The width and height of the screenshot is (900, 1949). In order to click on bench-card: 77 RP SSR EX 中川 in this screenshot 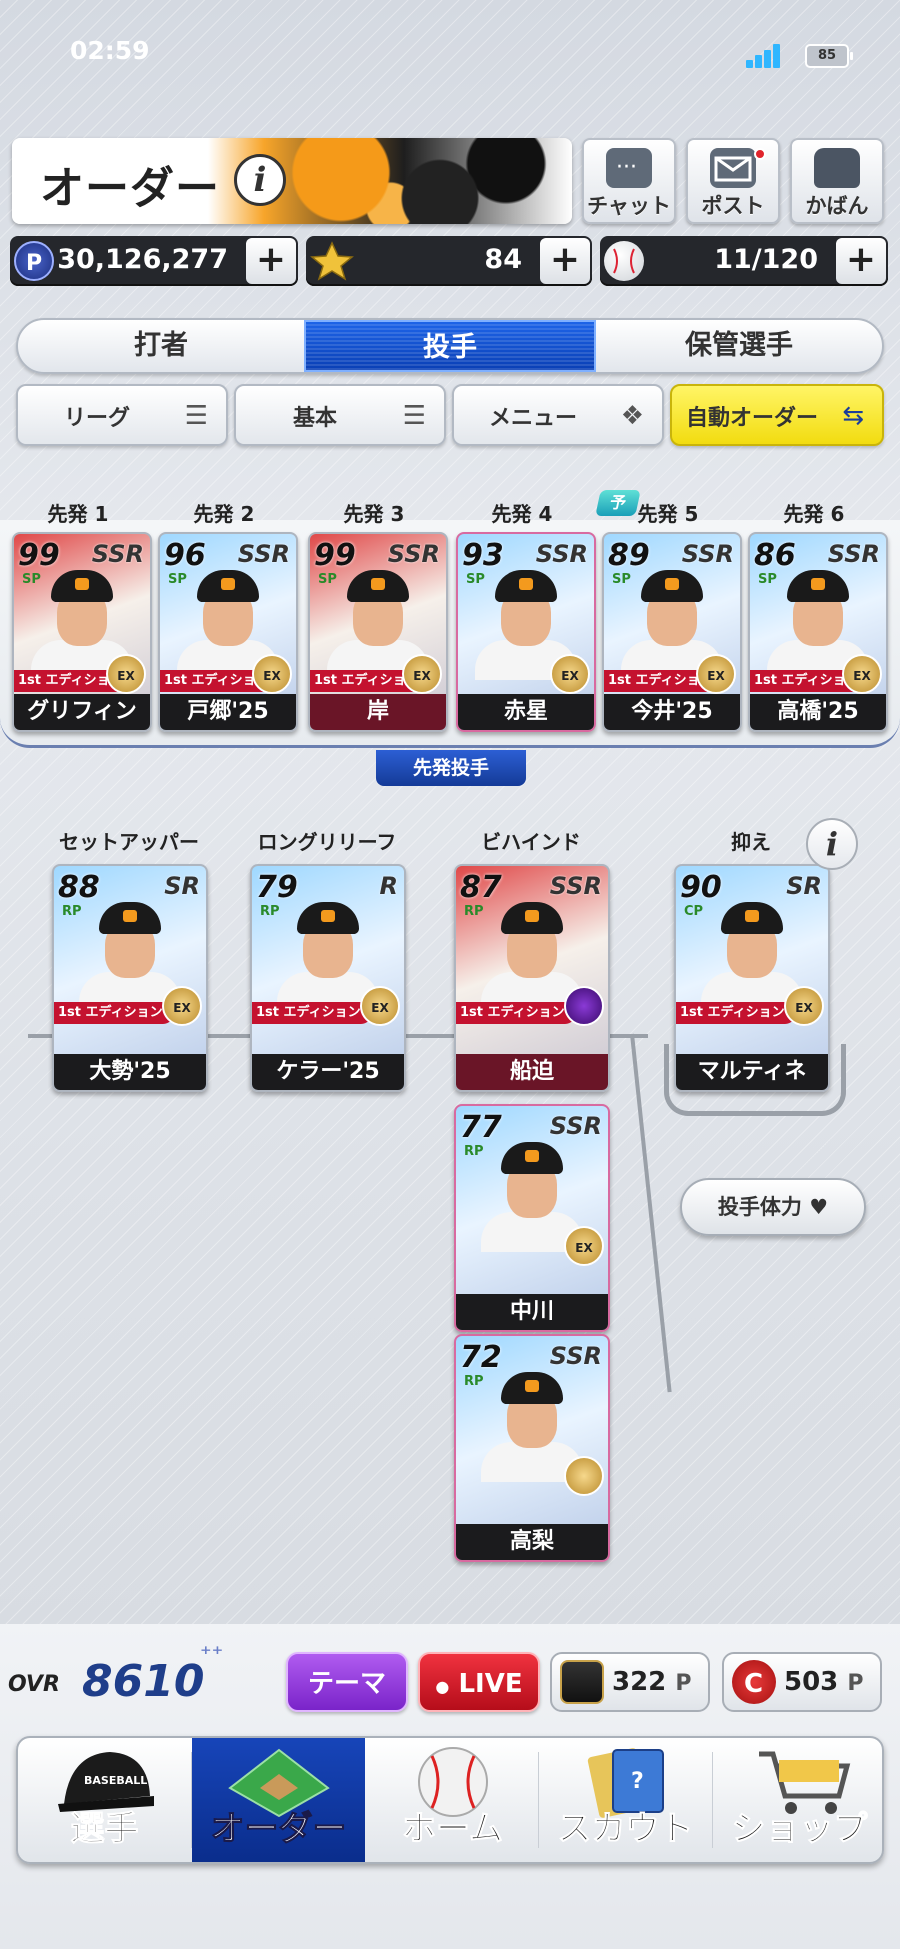, I will do `click(532, 1218)`.